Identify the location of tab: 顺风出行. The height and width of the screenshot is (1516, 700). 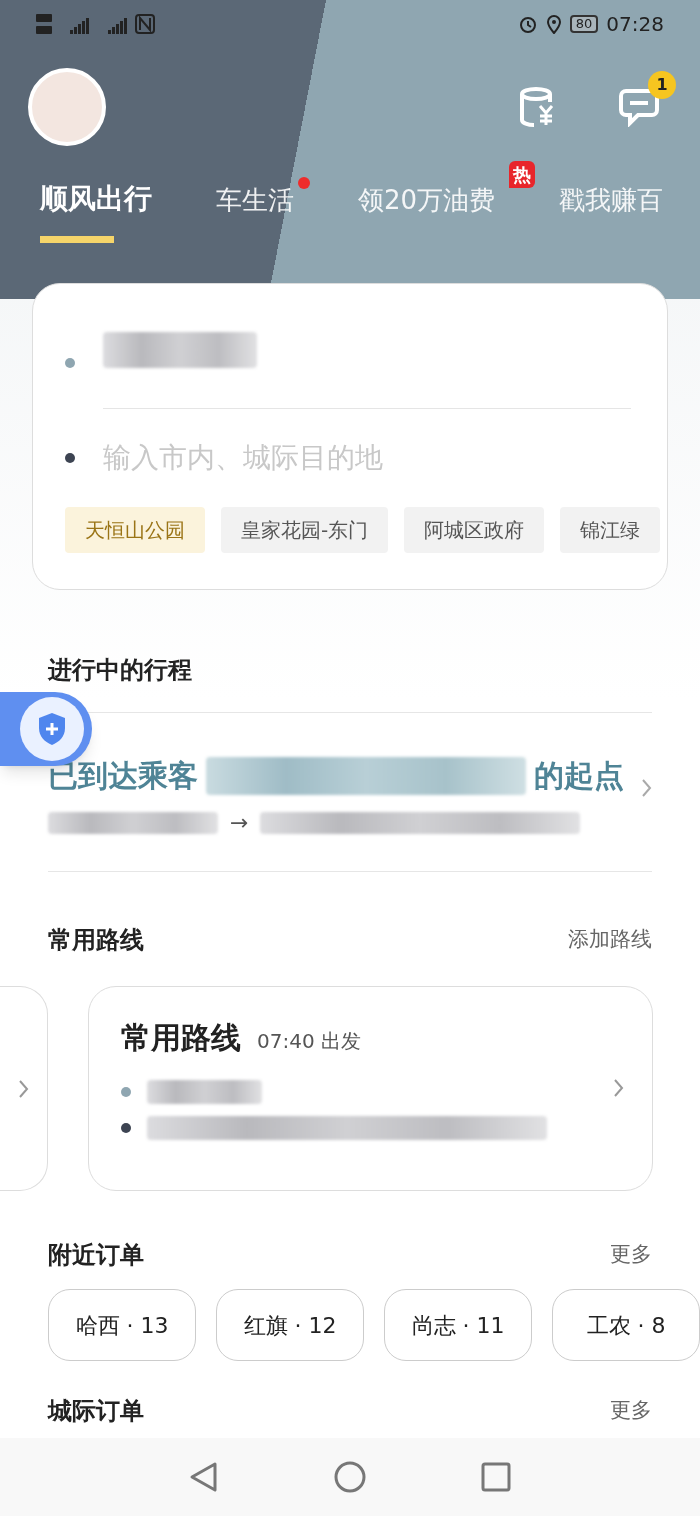
(96, 210).